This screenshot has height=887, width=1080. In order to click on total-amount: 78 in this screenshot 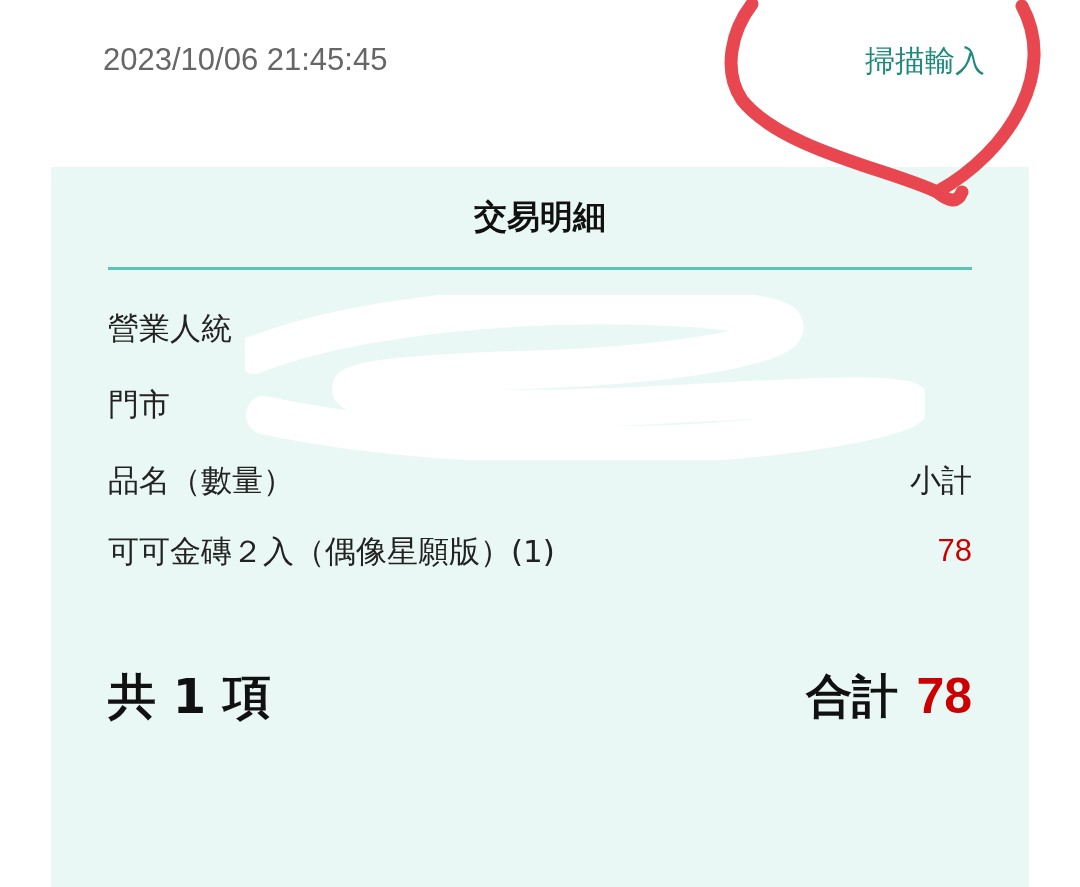, I will do `click(944, 696)`.